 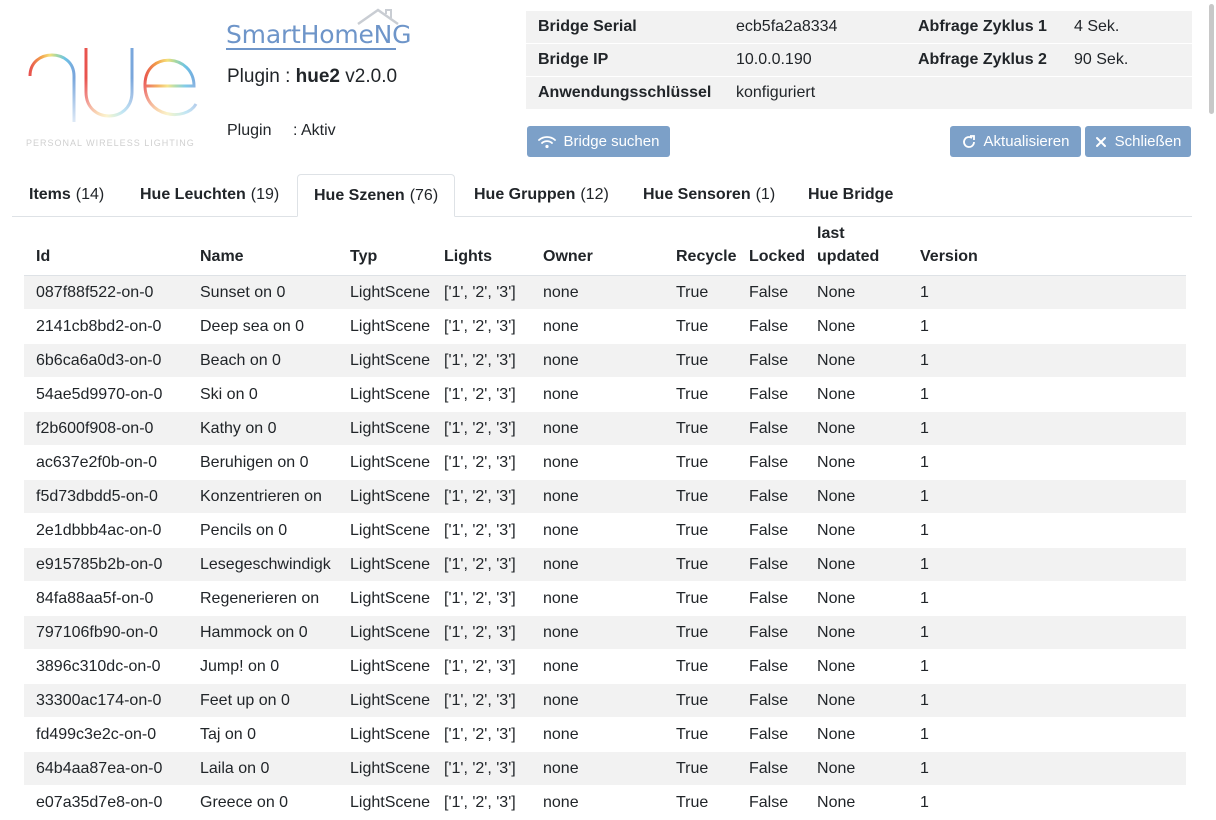 What do you see at coordinates (263, 249) in the screenshot?
I see `column-header: Name` at bounding box center [263, 249].